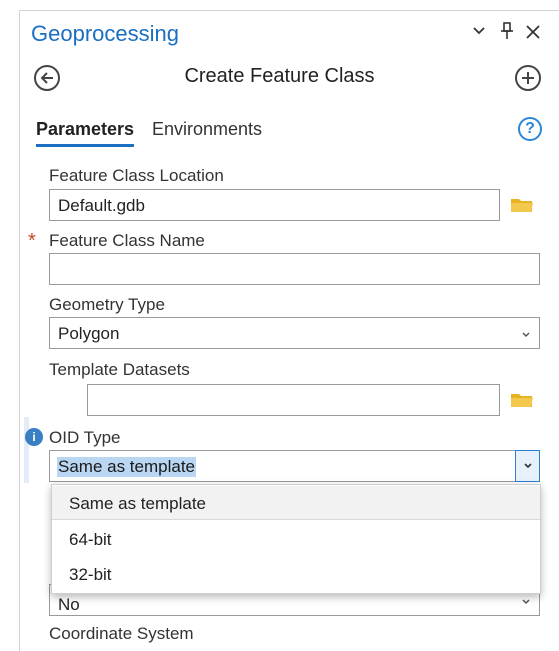 The width and height of the screenshot is (559, 651). What do you see at coordinates (274, 205) in the screenshot?
I see `location-input: Default.gdb` at bounding box center [274, 205].